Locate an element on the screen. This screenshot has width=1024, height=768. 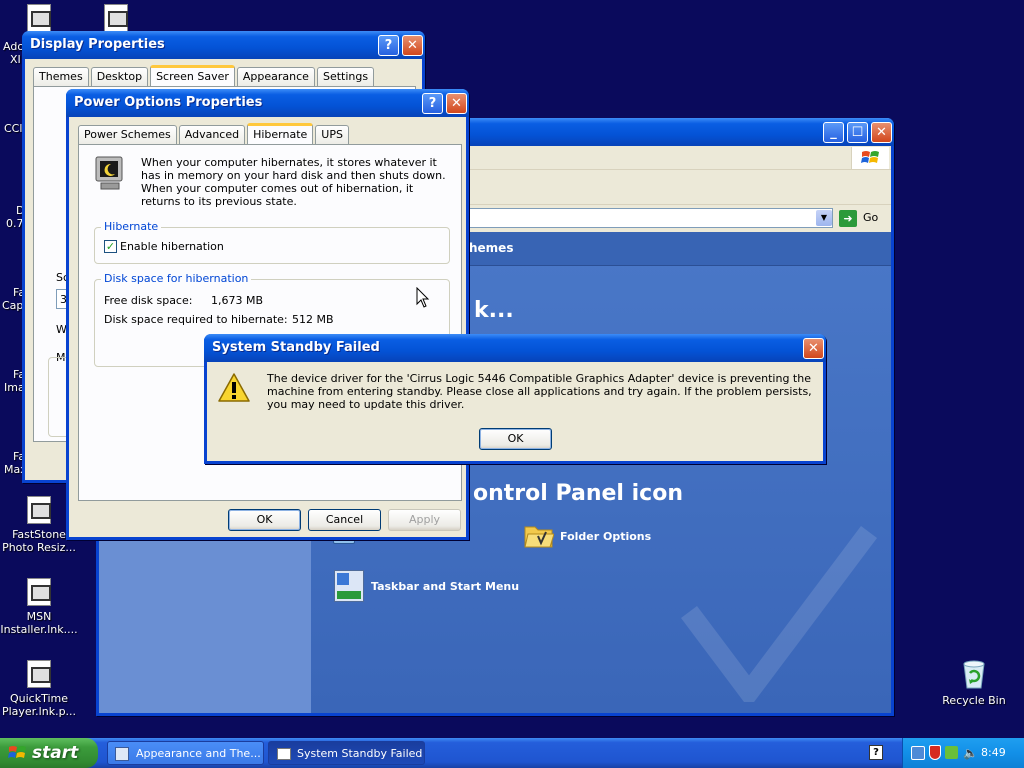
help-tray-icon: ? is located at coordinates (876, 752).